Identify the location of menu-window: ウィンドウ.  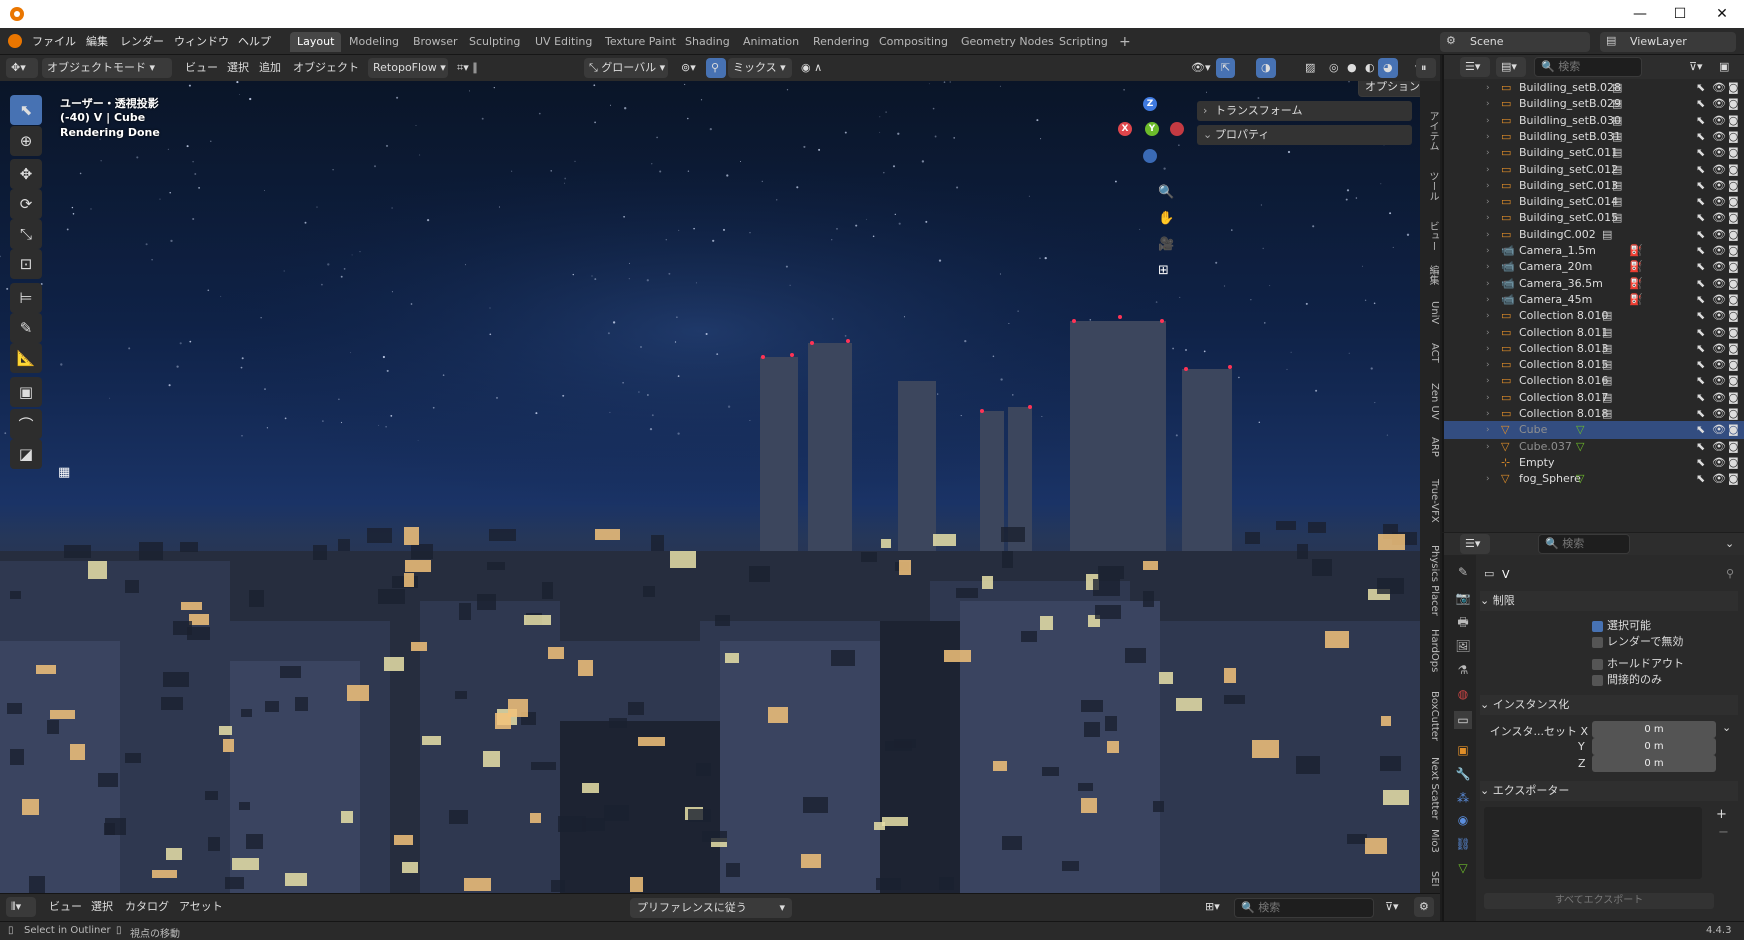
(201, 41).